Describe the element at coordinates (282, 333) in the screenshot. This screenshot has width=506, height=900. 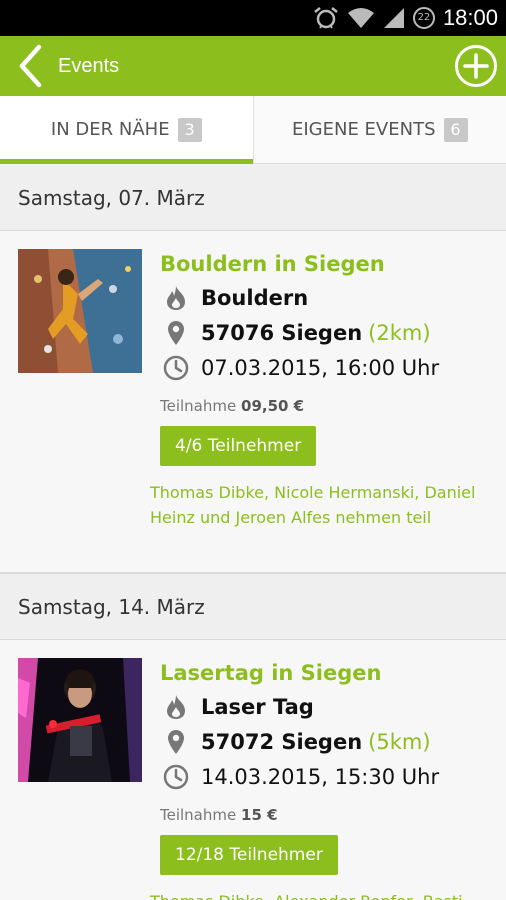
I see `location-label: 57076 Siegen` at that location.